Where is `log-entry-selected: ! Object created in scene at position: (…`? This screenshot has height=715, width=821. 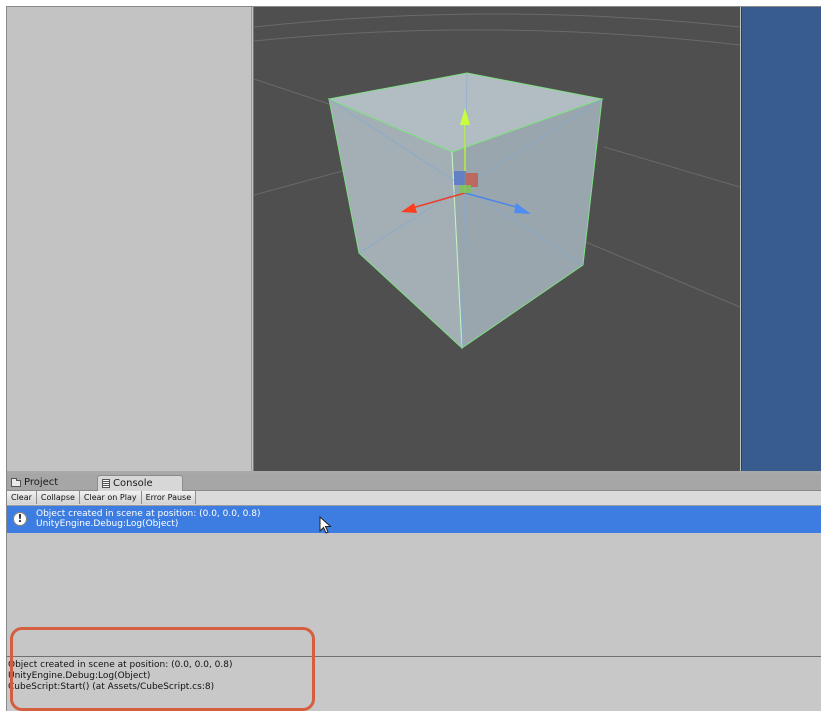 log-entry-selected: ! Object created in scene at position: (… is located at coordinates (414, 519).